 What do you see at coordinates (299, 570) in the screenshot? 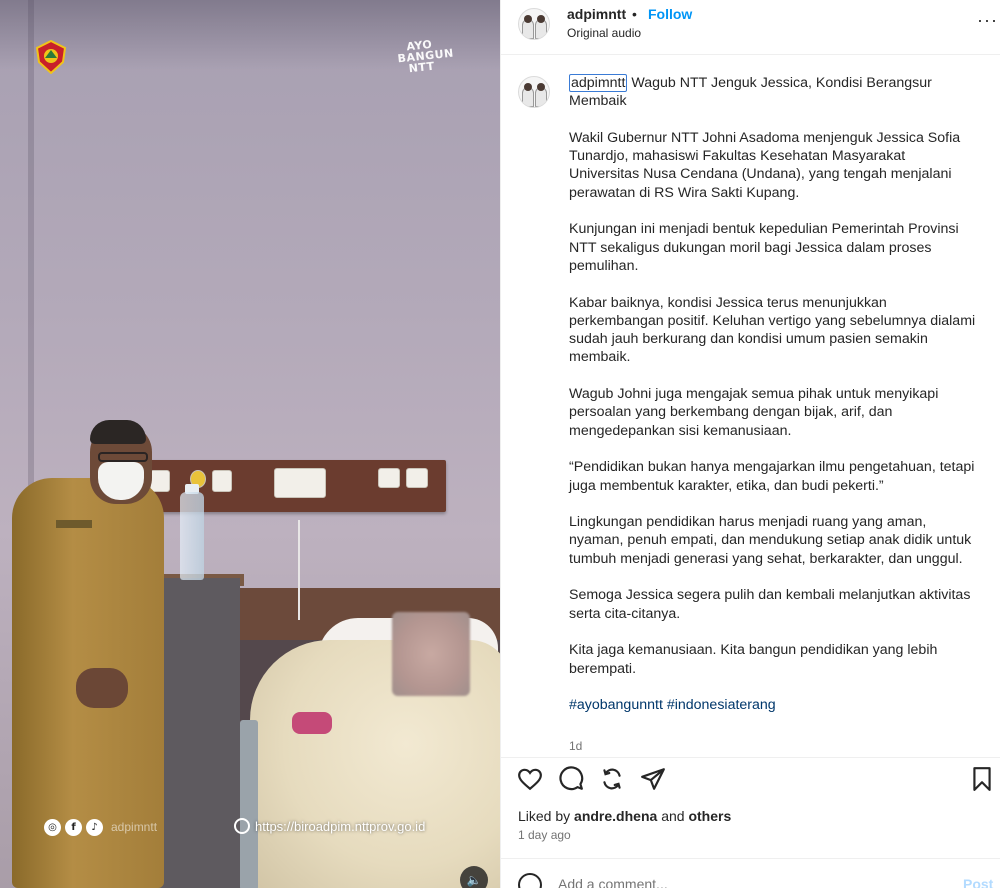
I see `nurse-call-cord` at bounding box center [299, 570].